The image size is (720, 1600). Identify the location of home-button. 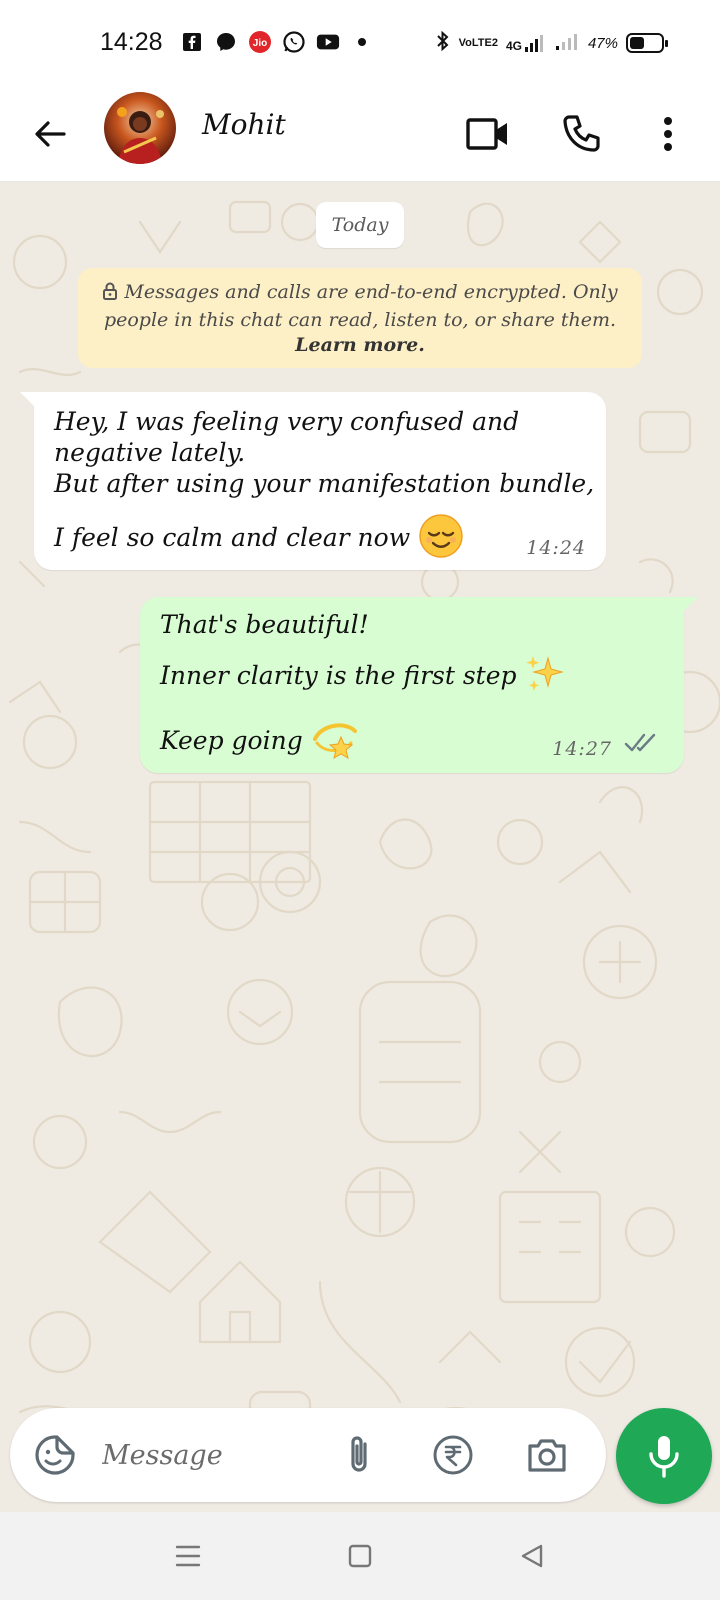
(360, 1556).